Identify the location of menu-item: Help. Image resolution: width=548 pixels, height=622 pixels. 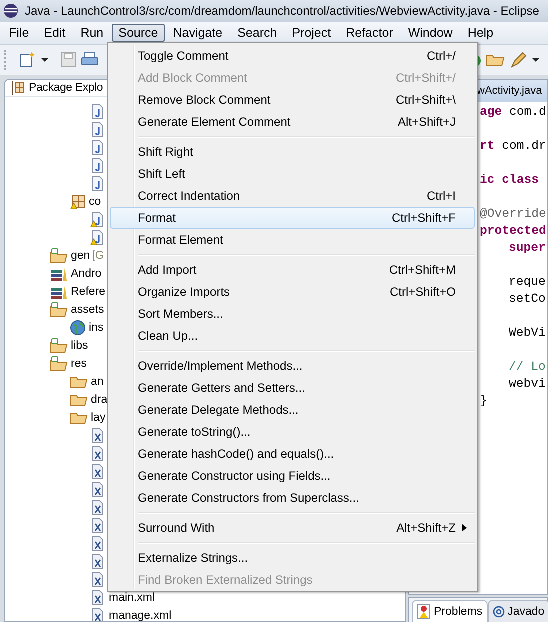
(480, 33).